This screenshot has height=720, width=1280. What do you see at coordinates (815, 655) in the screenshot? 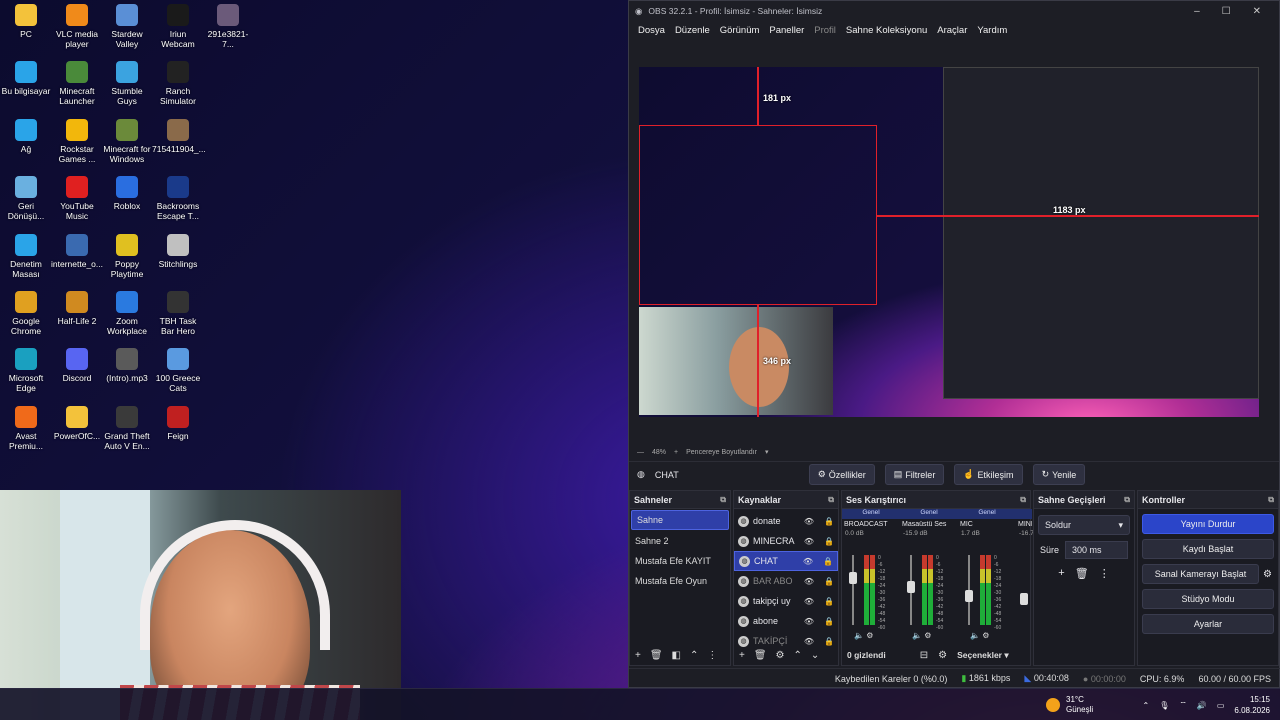
I see `chevron-down-icon: ⌄` at bounding box center [815, 655].